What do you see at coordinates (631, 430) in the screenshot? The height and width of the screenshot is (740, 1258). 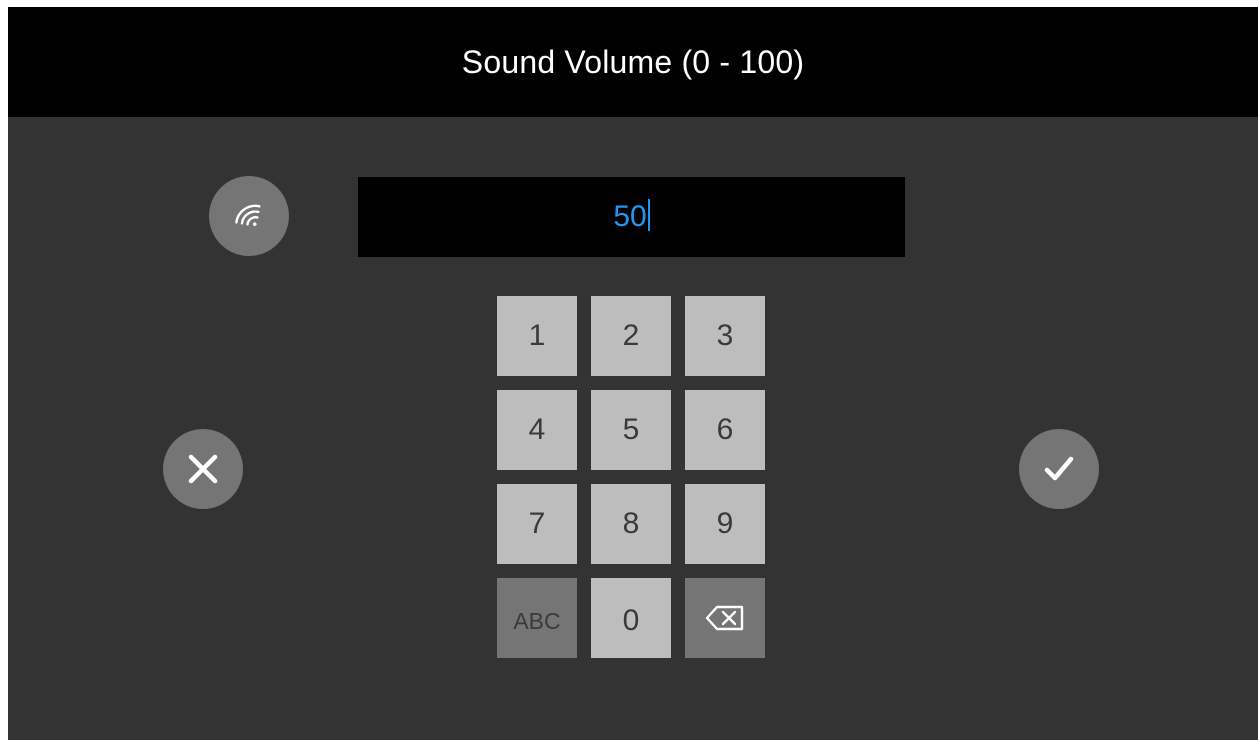 I see `key-5: 5` at bounding box center [631, 430].